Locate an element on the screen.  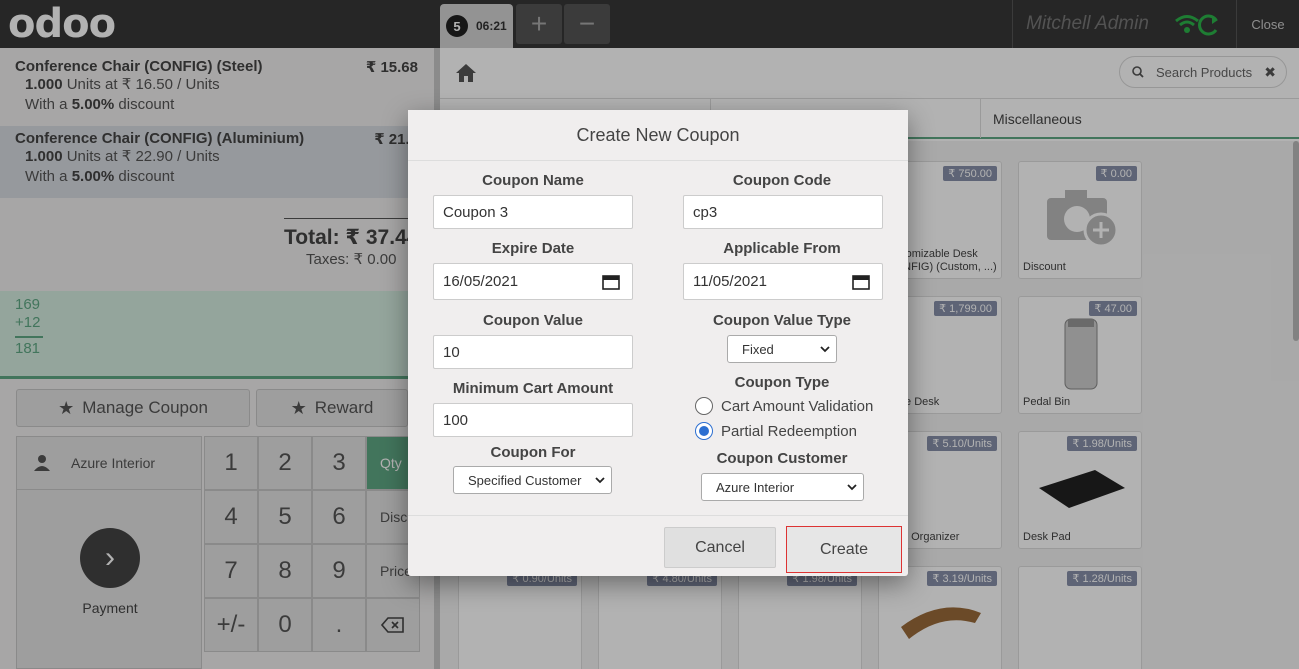
coupon-for-select: Specified Customer is located at coordinates (532, 480).